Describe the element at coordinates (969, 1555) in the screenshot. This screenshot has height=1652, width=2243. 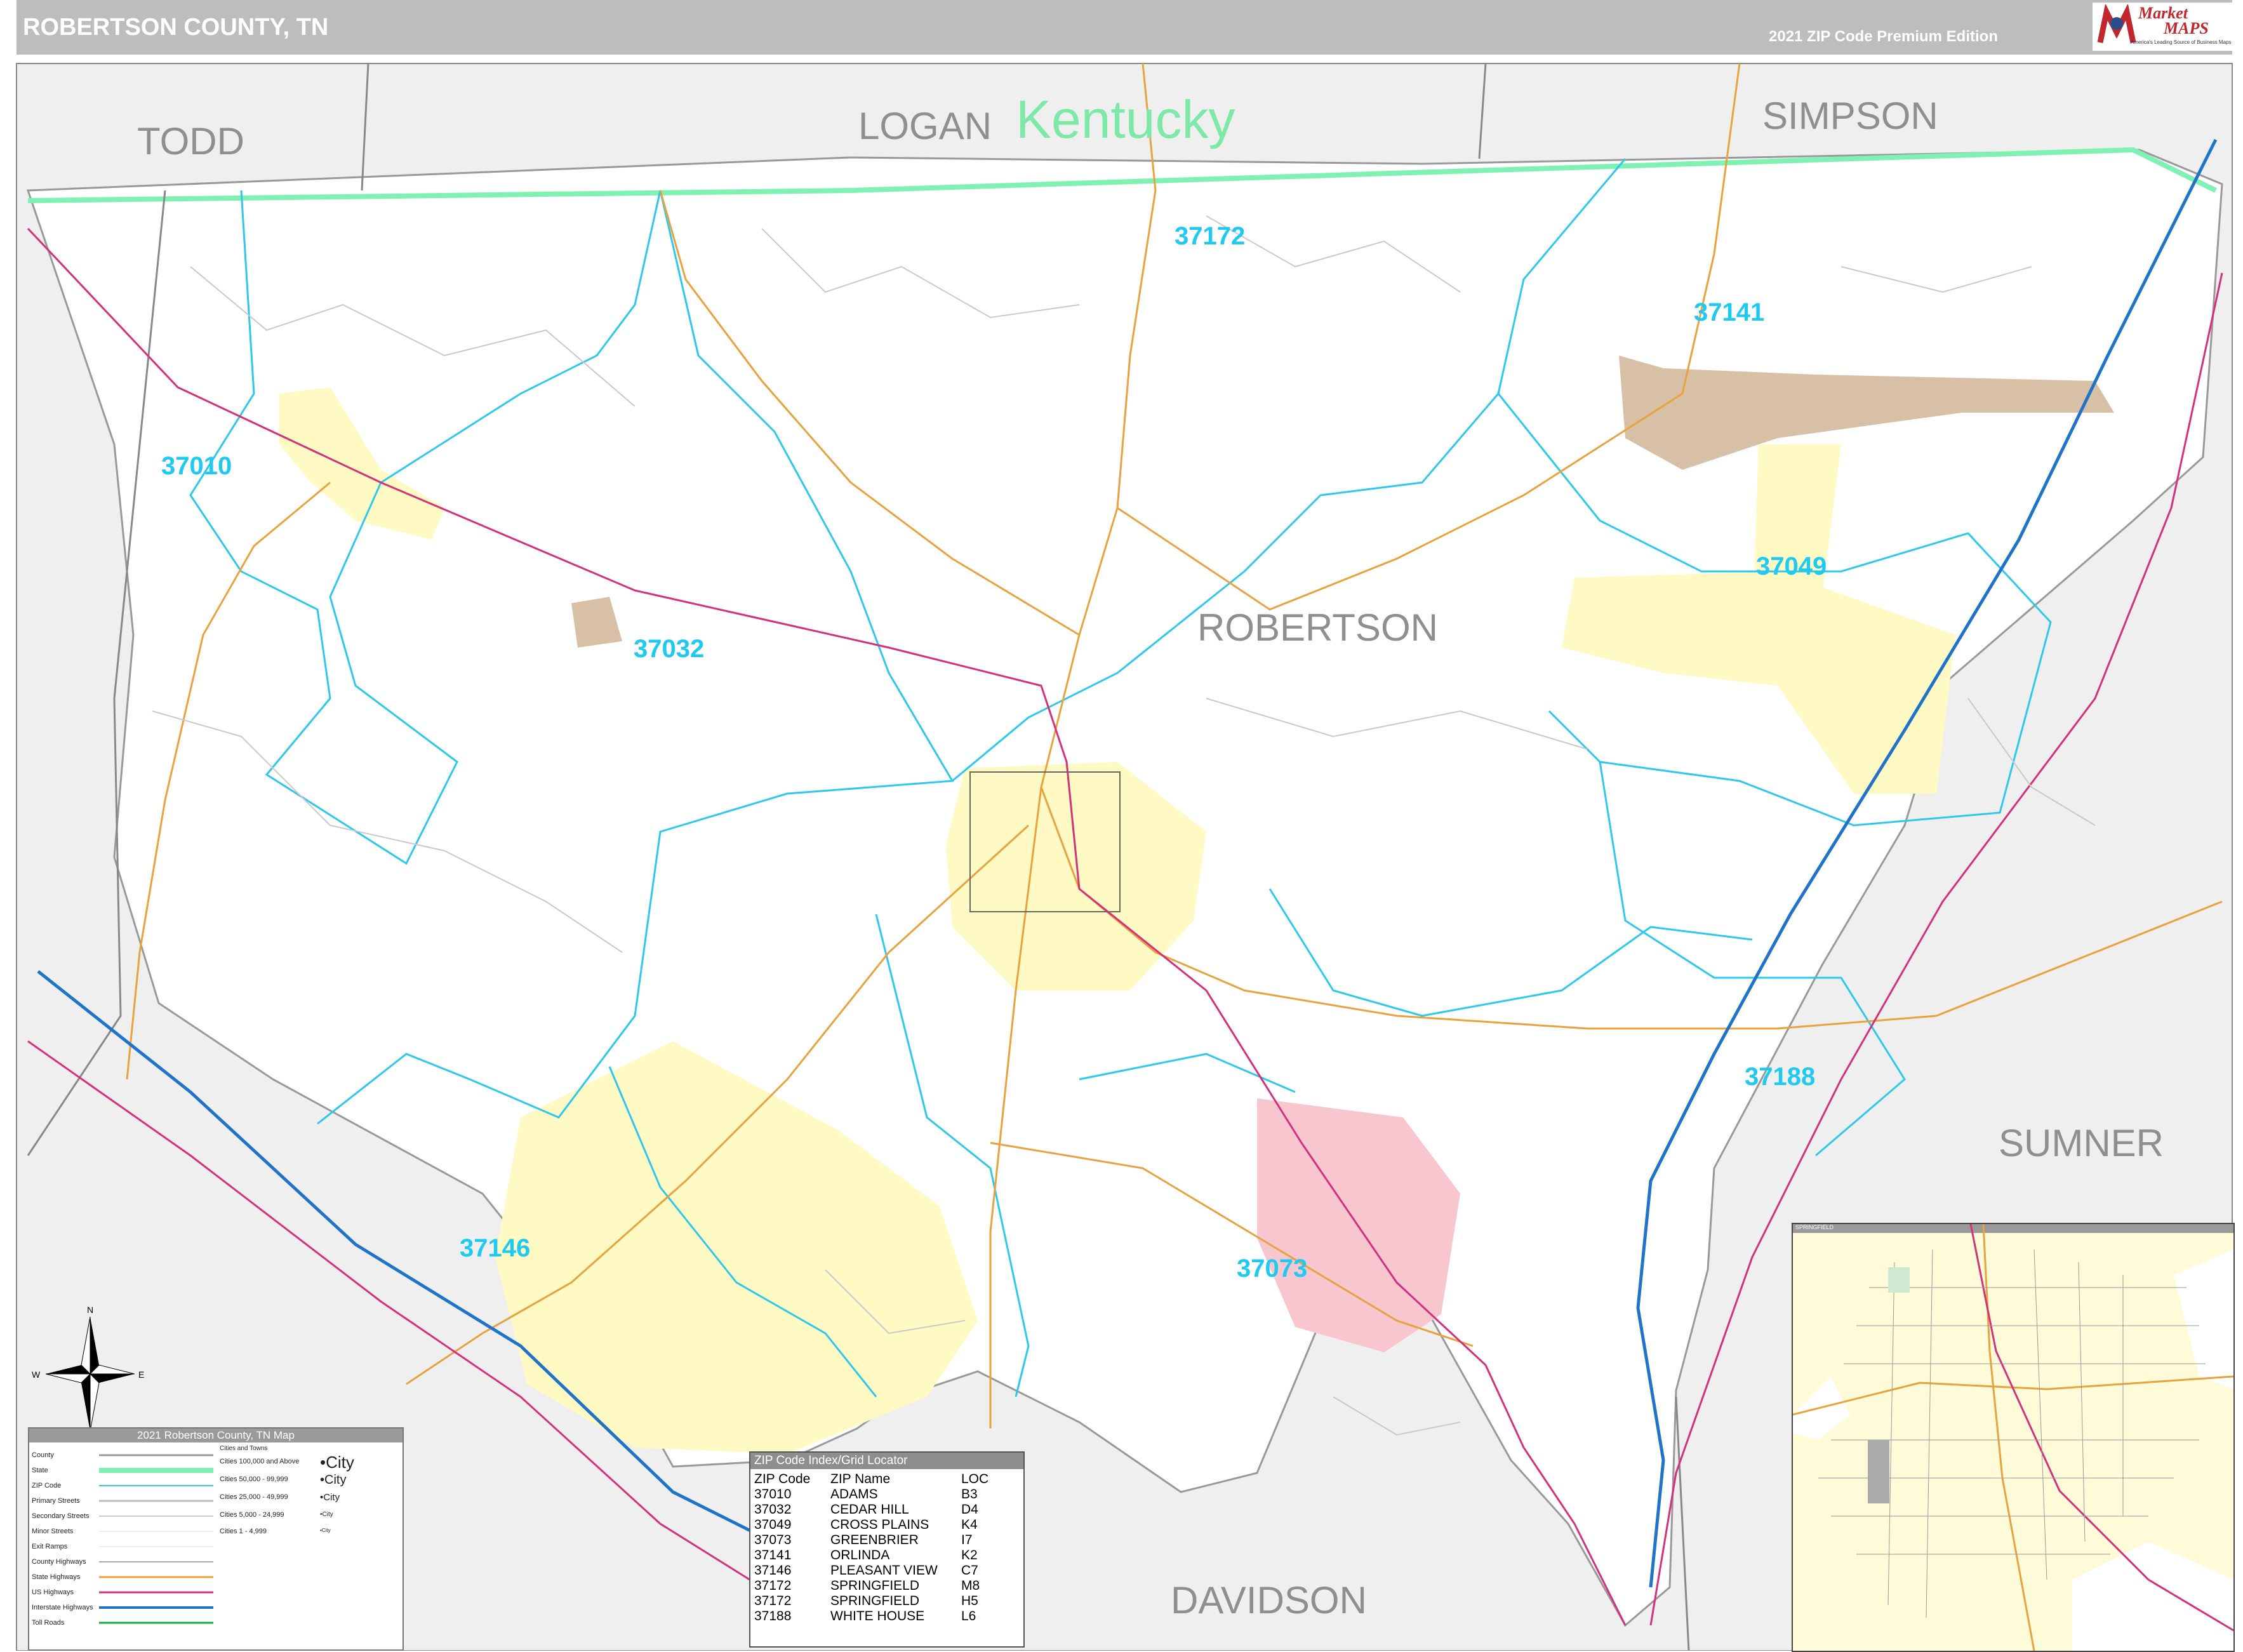
I see `zip-index-loc: K2` at that location.